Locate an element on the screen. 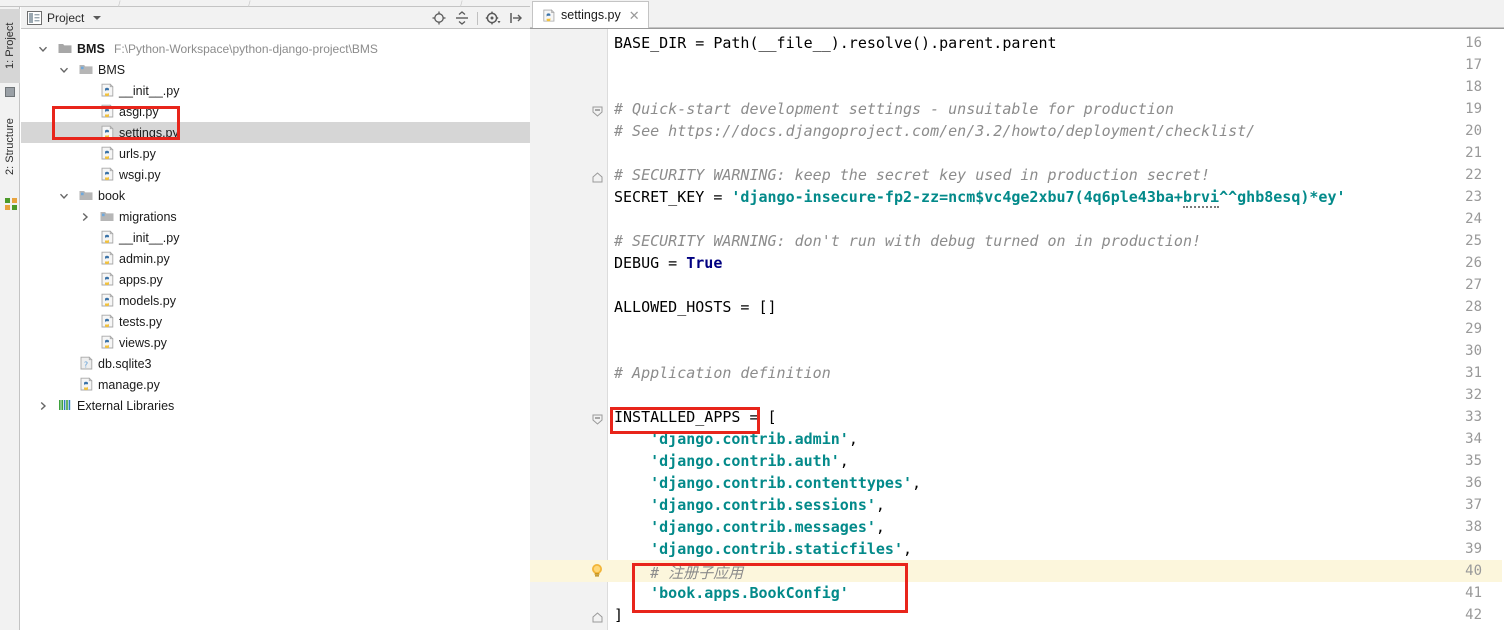 Image resolution: width=1504 pixels, height=630 pixels. tree-item-admin-py: admin.py is located at coordinates (275, 258).